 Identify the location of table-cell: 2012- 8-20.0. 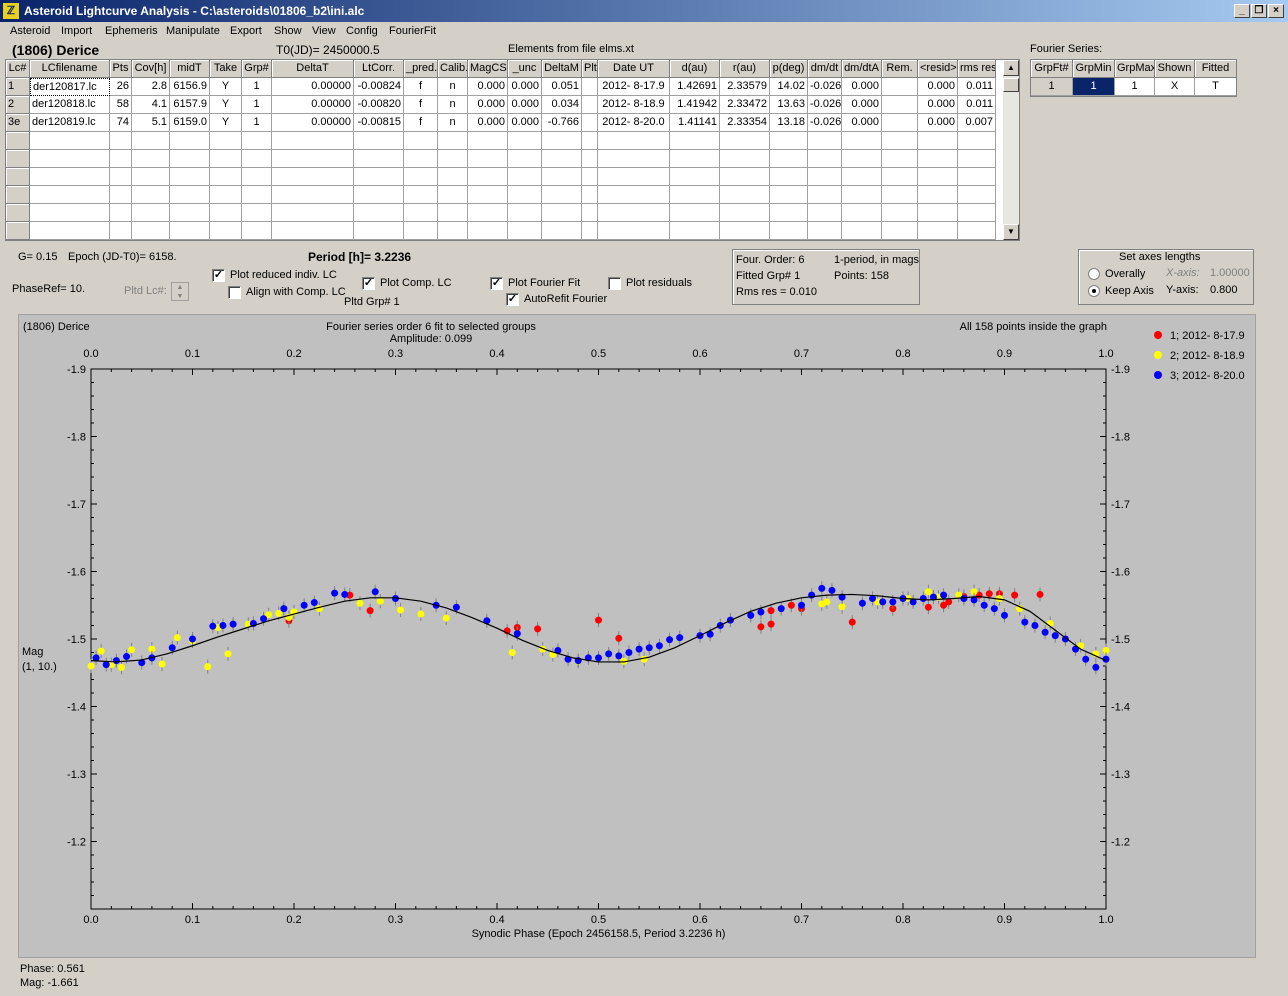
(634, 123).